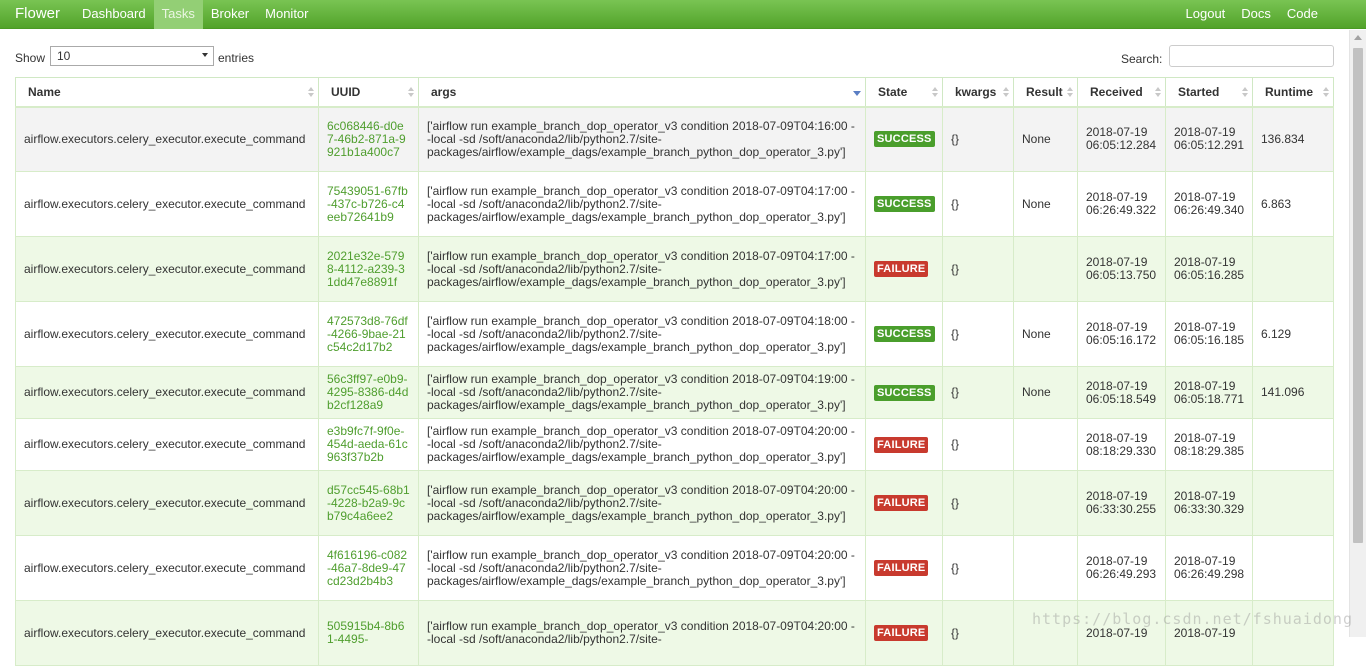 This screenshot has width=1366, height=666. I want to click on cell-uuid: 6c068446-d0e7-46b2-871a-9921b1a400c7, so click(368, 139).